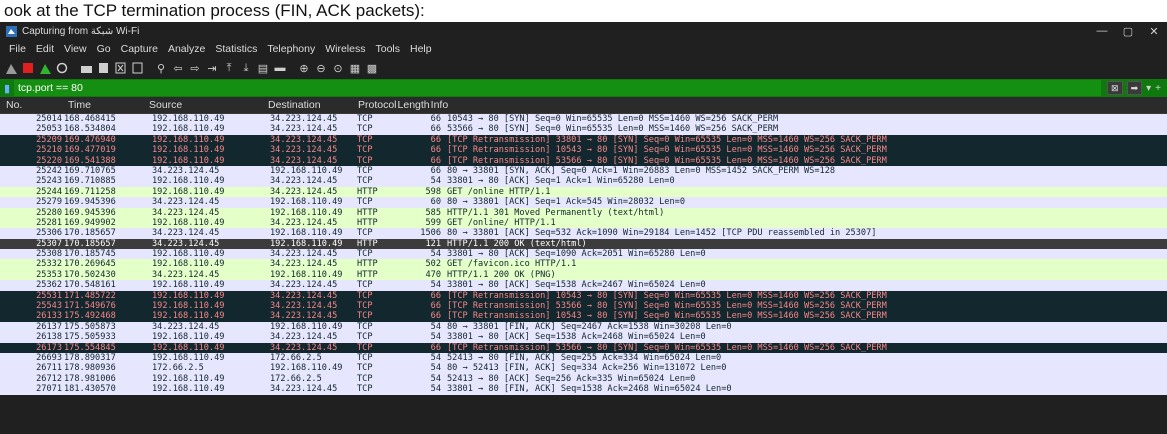 The height and width of the screenshot is (434, 1167). Describe the element at coordinates (435, 254) in the screenshot. I see `packet-length: 54` at that location.